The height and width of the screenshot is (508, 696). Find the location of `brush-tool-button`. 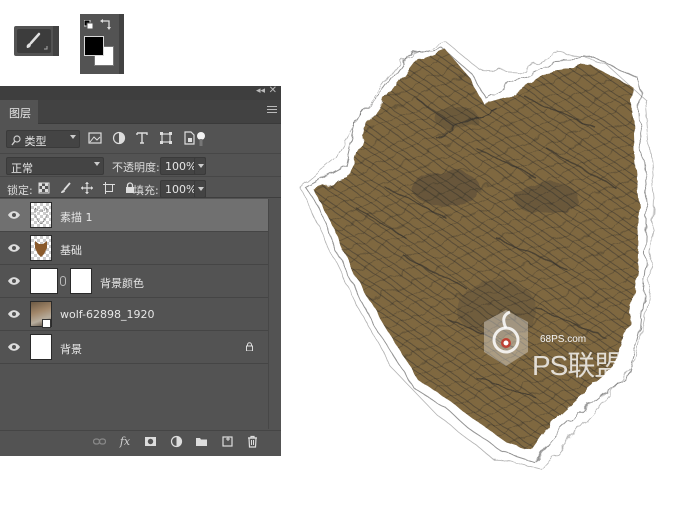

brush-tool-button is located at coordinates (36, 41).